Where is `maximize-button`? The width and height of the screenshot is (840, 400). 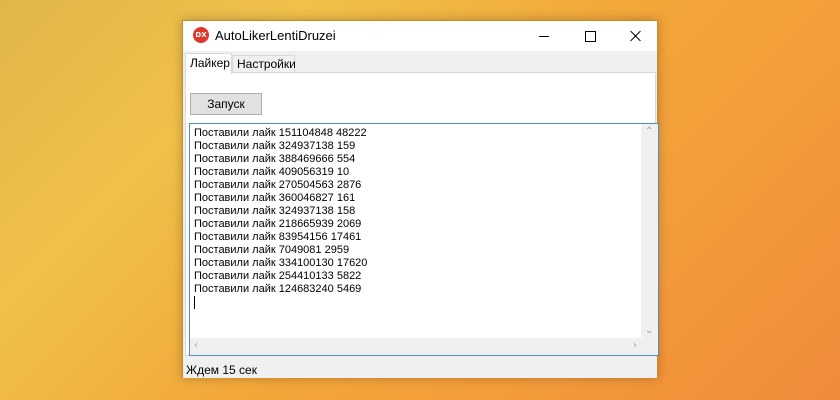 maximize-button is located at coordinates (590, 36).